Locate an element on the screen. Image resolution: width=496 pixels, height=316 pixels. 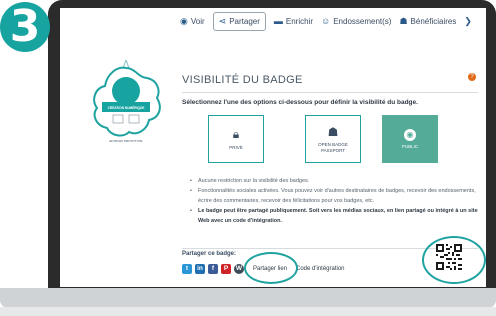
option-public: ◉ PUBLIC is located at coordinates (410, 139).